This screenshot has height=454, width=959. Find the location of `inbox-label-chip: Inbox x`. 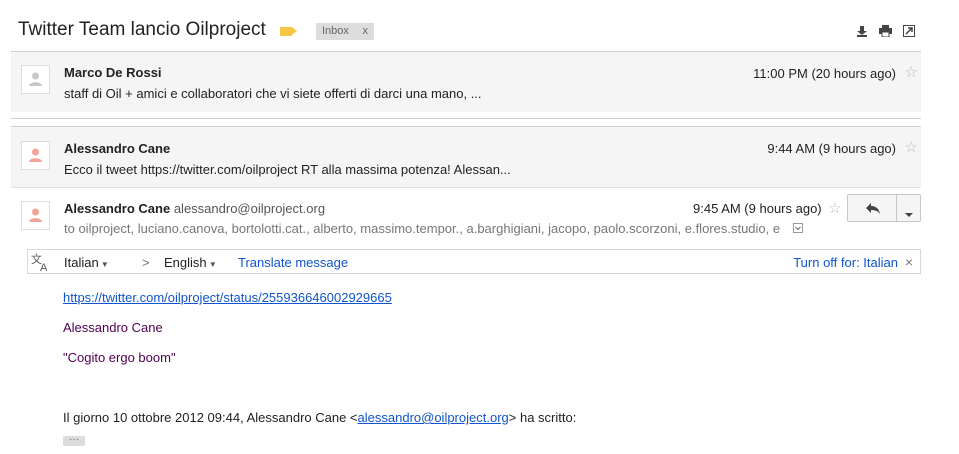

inbox-label-chip: Inbox x is located at coordinates (345, 31).